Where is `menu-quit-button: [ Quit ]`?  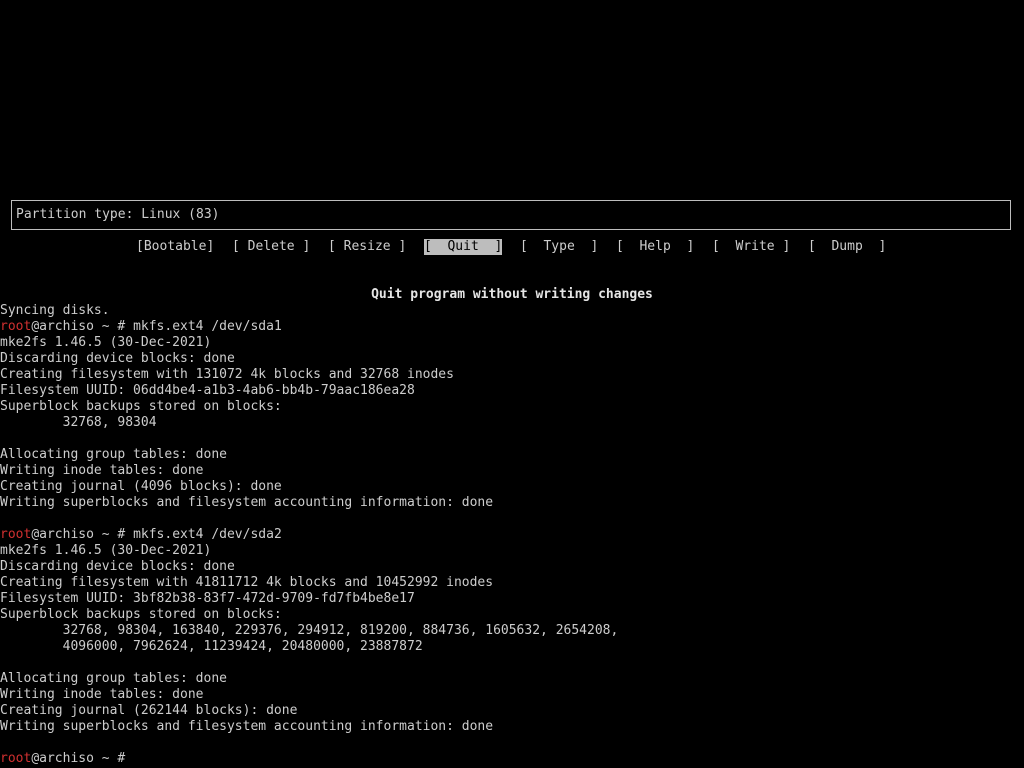
menu-quit-button: [ Quit ] is located at coordinates (463, 247).